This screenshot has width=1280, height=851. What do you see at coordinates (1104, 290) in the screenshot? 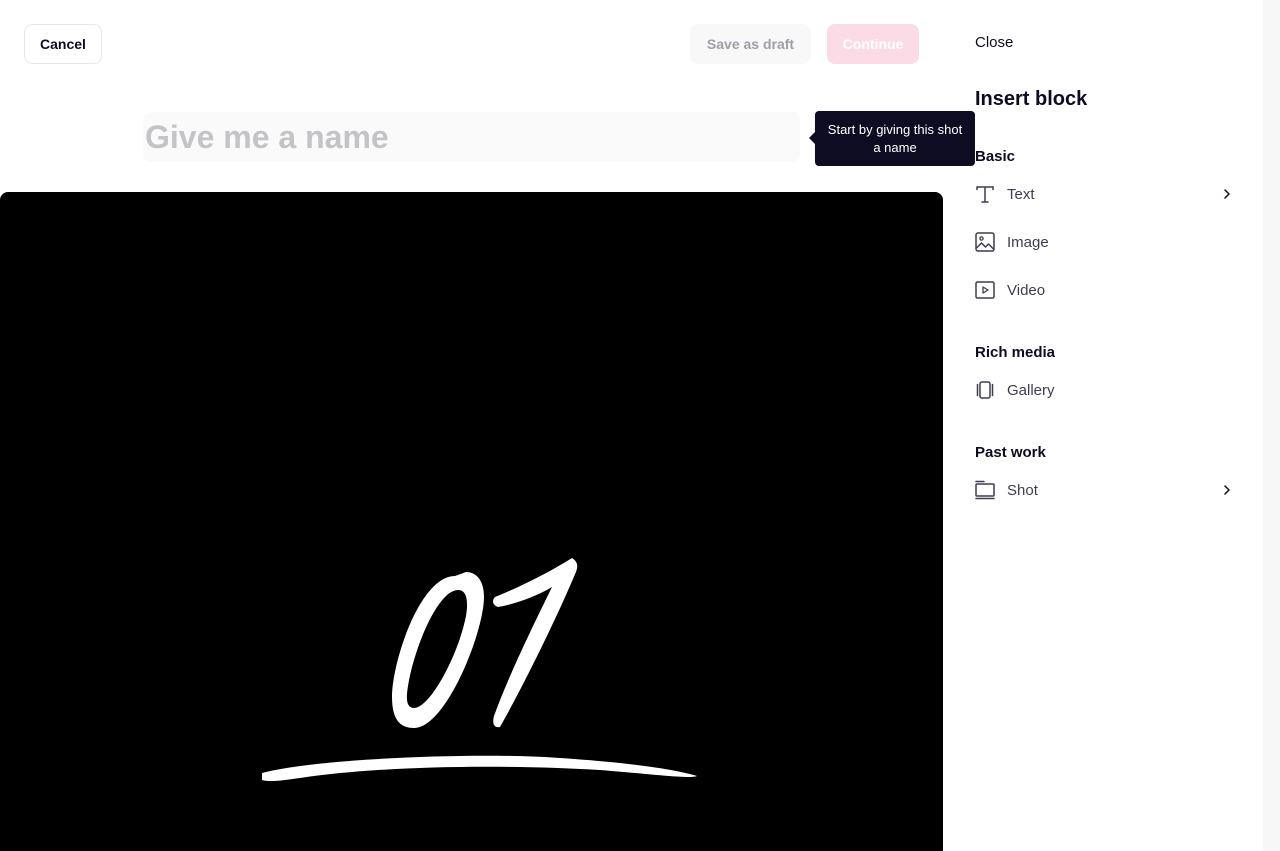
I see `insert-video-item: Video` at bounding box center [1104, 290].